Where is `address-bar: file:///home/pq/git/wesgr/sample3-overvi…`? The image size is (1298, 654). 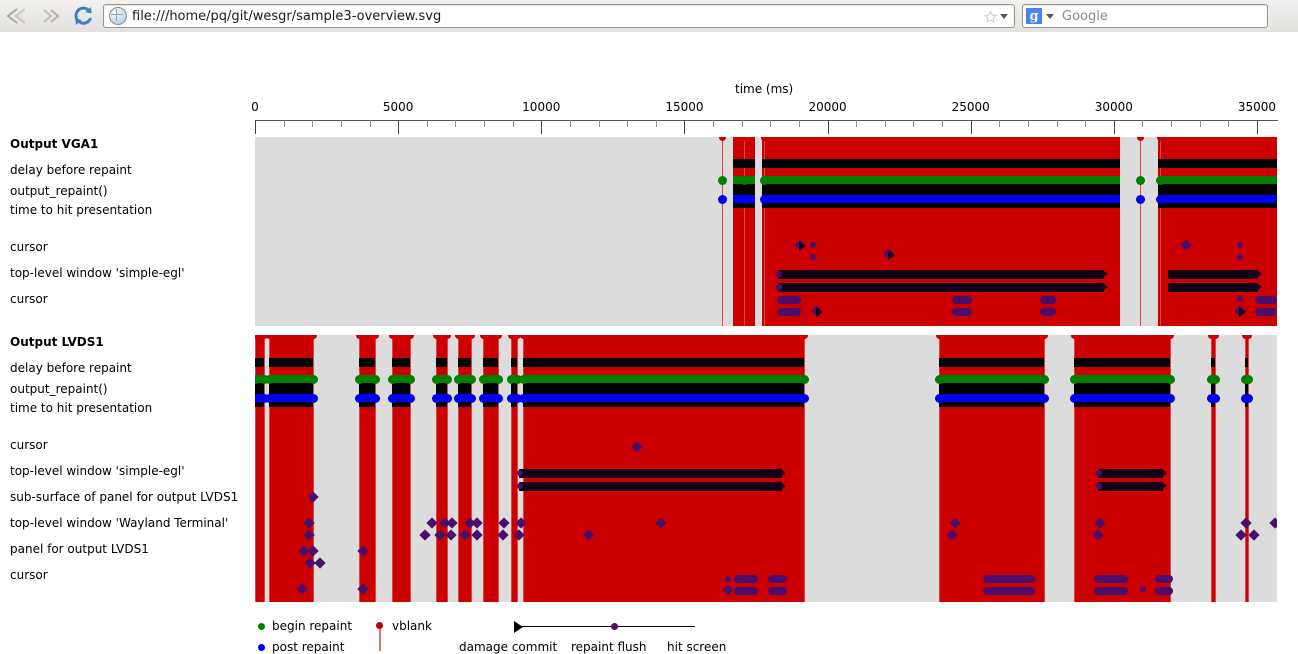 address-bar: file:///home/pq/git/wesgr/sample3-overvi… is located at coordinates (559, 16).